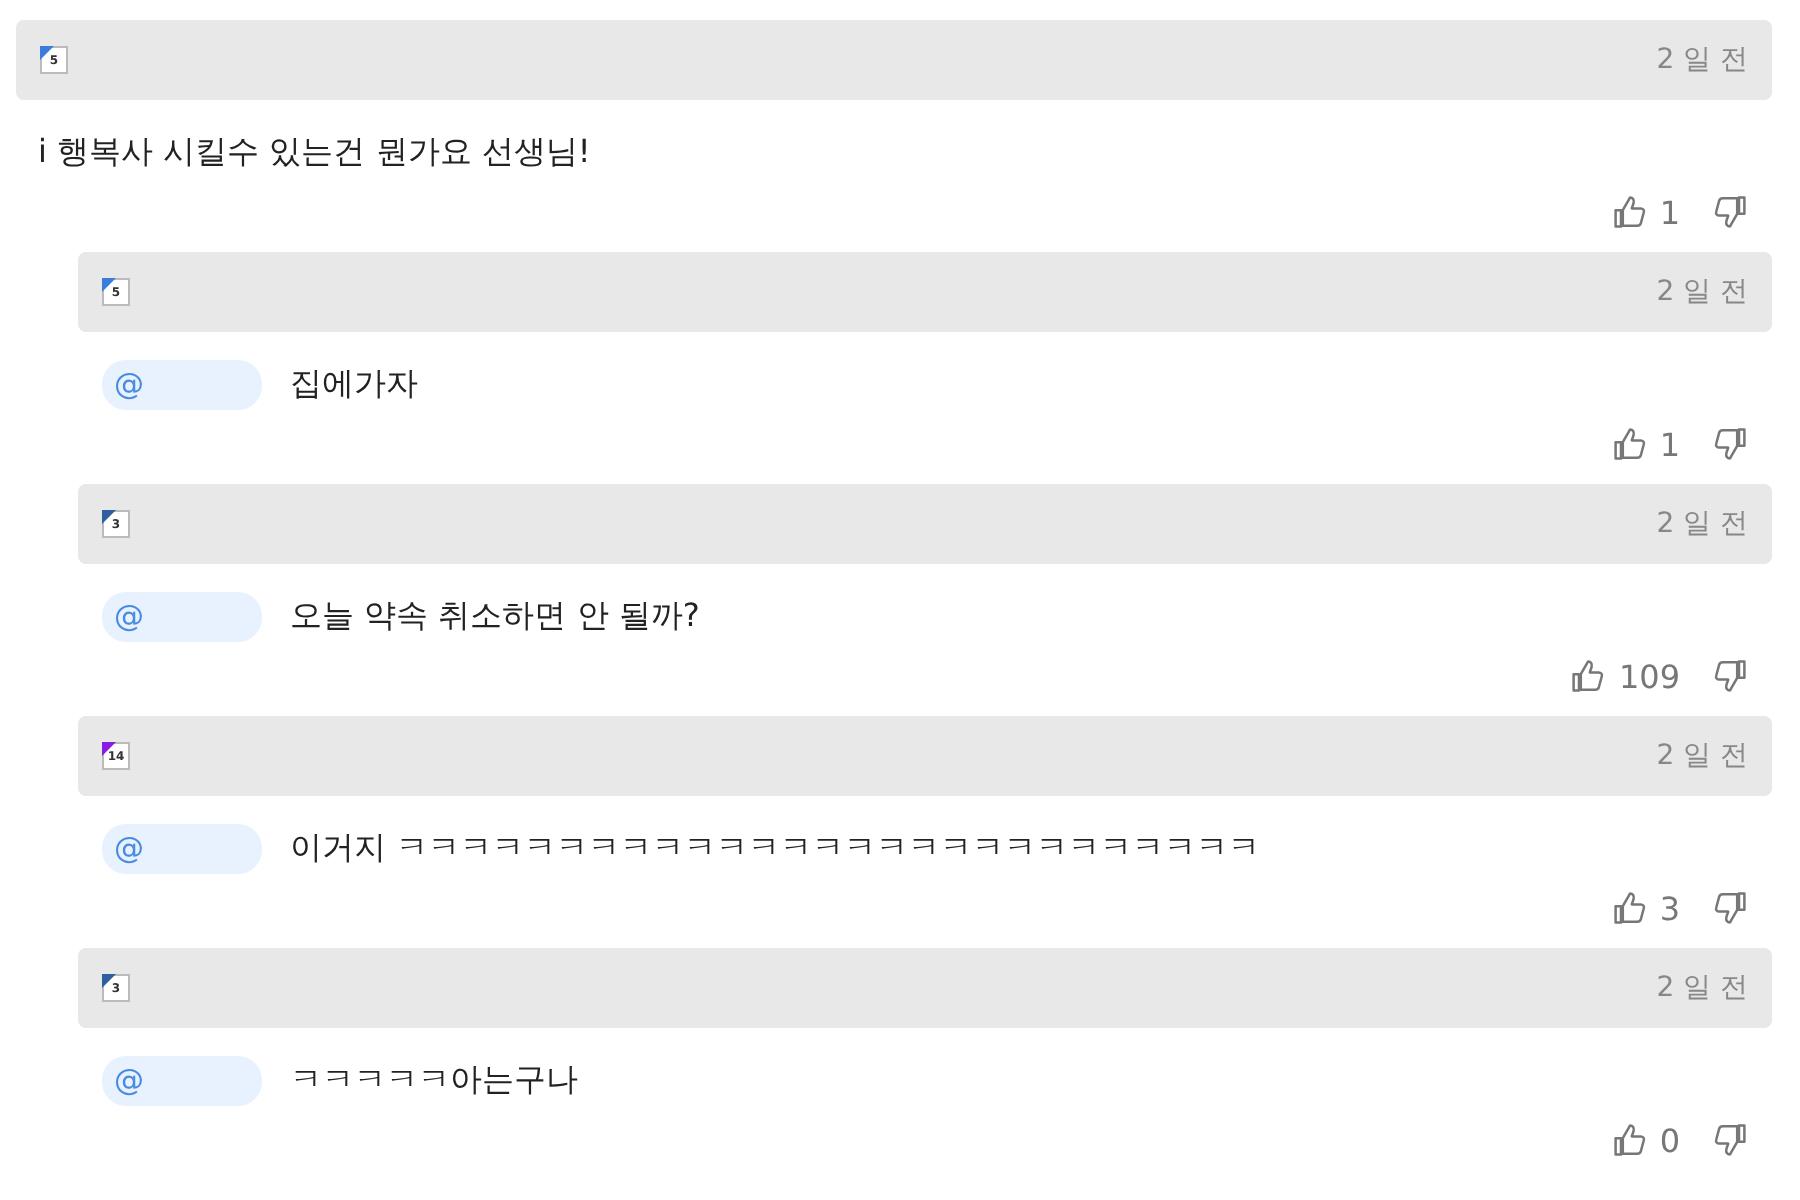 Image resolution: width=1800 pixels, height=1200 pixels. I want to click on comment-text: 집에가자, so click(354, 384).